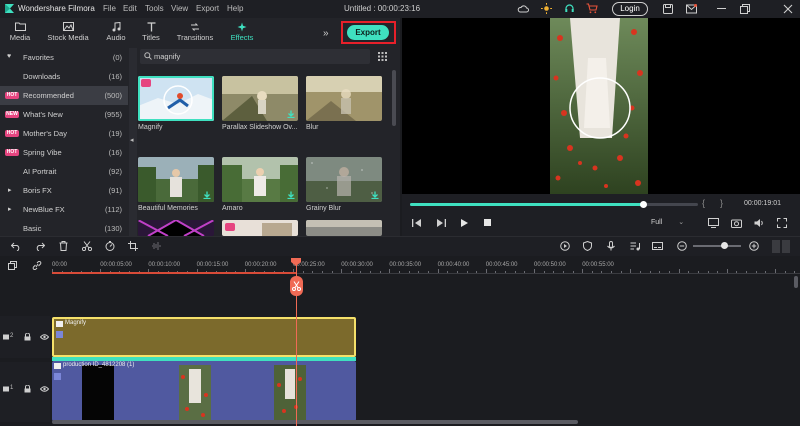 Image resolution: width=800 pixels, height=426 pixels. What do you see at coordinates (179, 8) in the screenshot?
I see `menu-view: View` at bounding box center [179, 8].